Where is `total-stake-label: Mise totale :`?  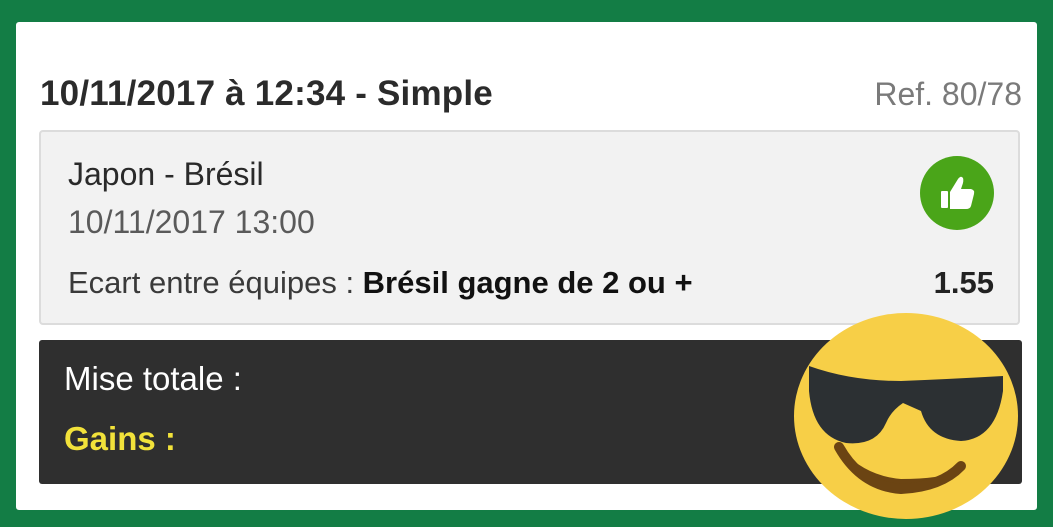
total-stake-label: Mise totale : is located at coordinates (153, 378).